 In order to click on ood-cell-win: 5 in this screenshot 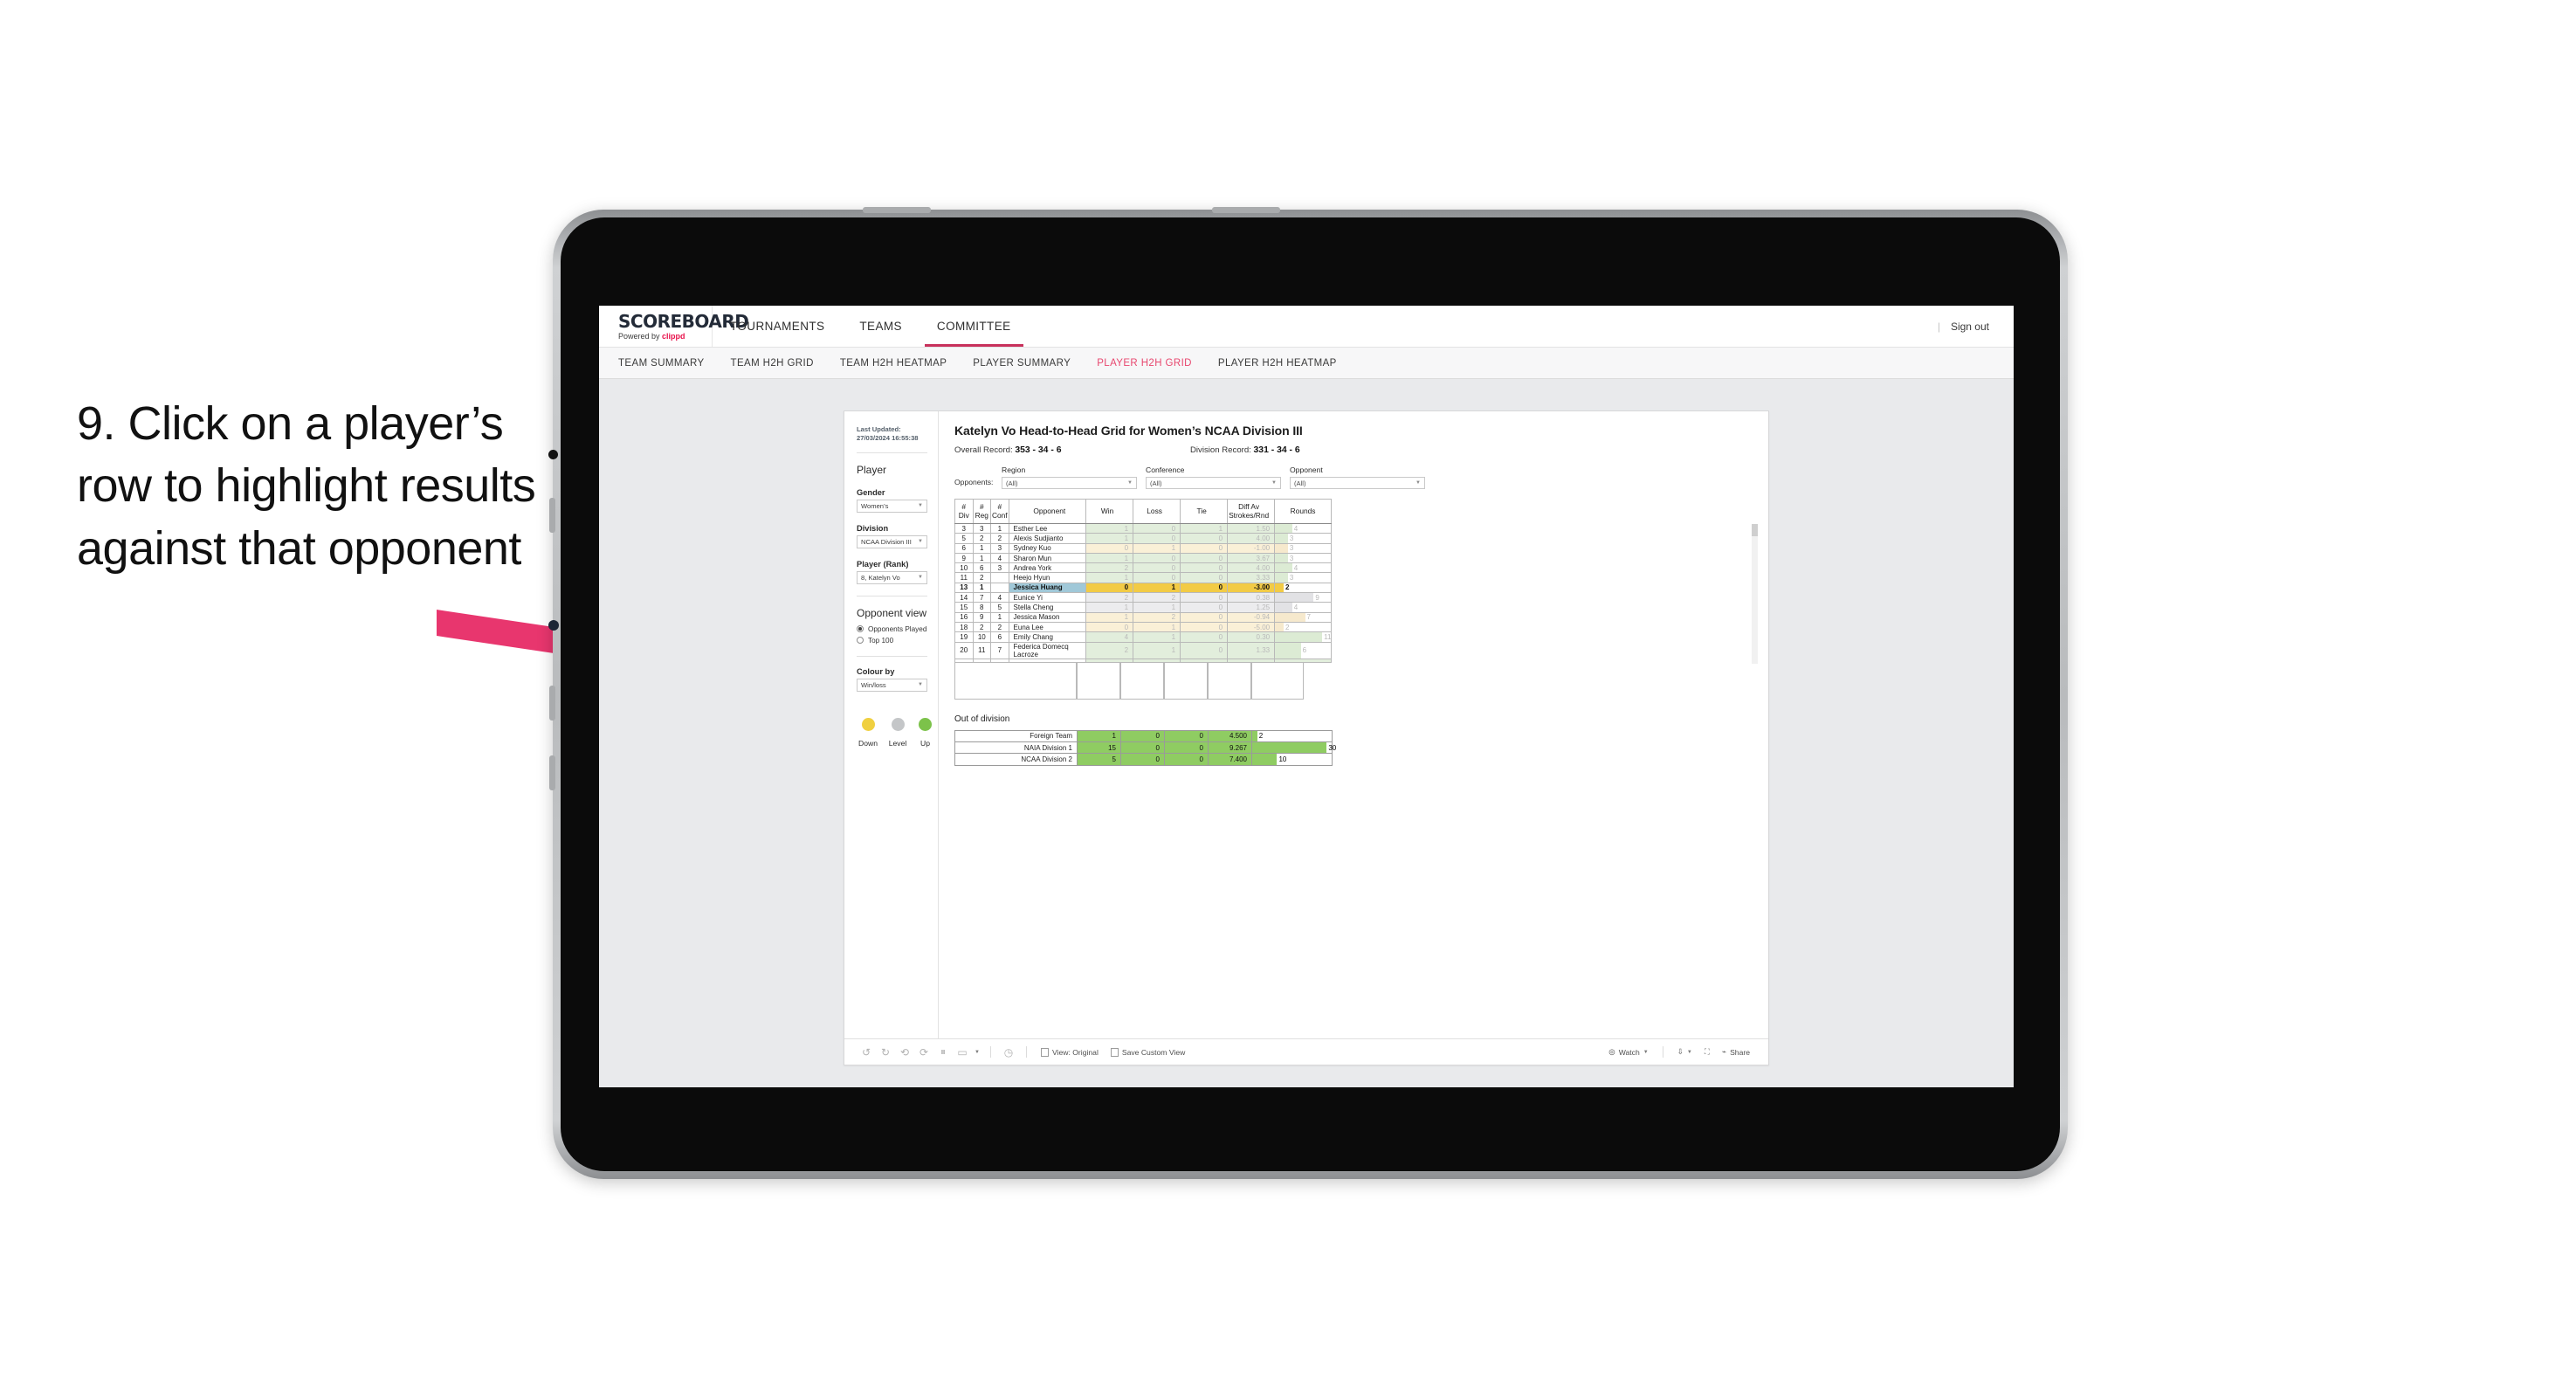, I will do `click(1099, 759)`.